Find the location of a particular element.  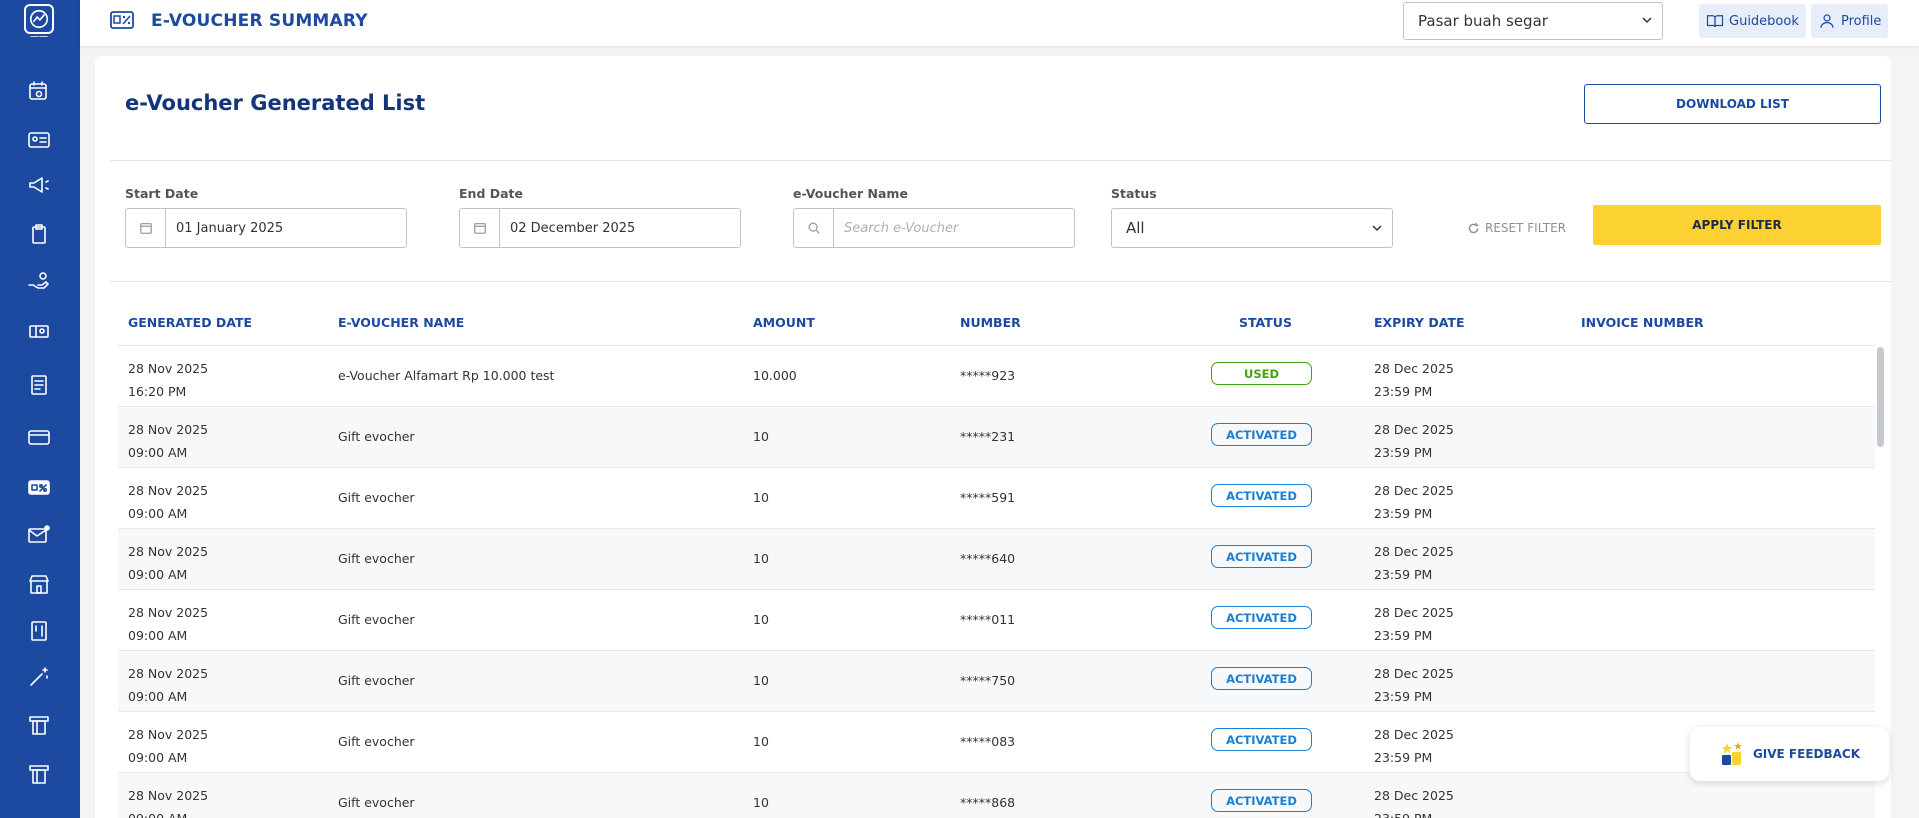

col-number: NUMBER is located at coordinates (990, 322).